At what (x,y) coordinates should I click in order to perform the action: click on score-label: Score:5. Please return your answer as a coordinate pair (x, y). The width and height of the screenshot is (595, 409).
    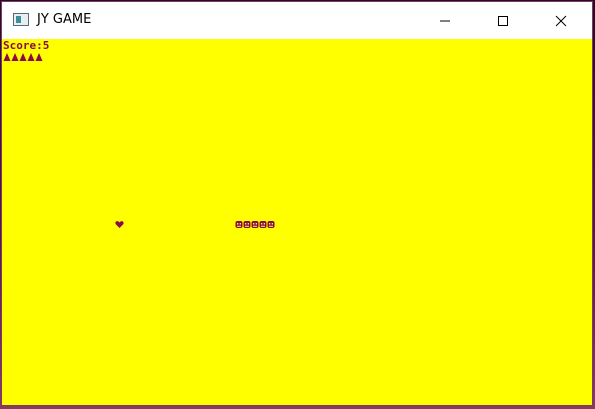
    Looking at the image, I should click on (26, 45).